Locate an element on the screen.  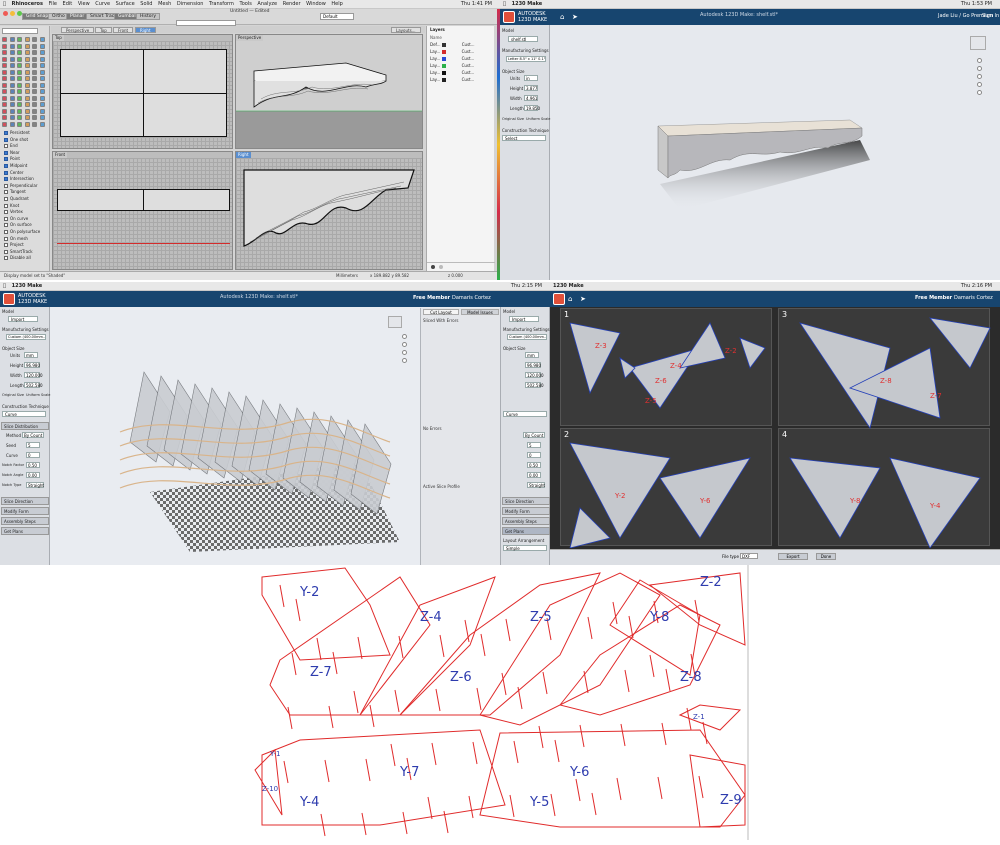
viewport-perspective: Perspective is located at coordinates (329, 91).